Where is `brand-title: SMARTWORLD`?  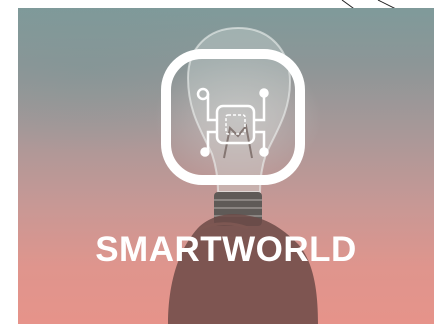 brand-title: SMARTWORLD is located at coordinates (226, 249).